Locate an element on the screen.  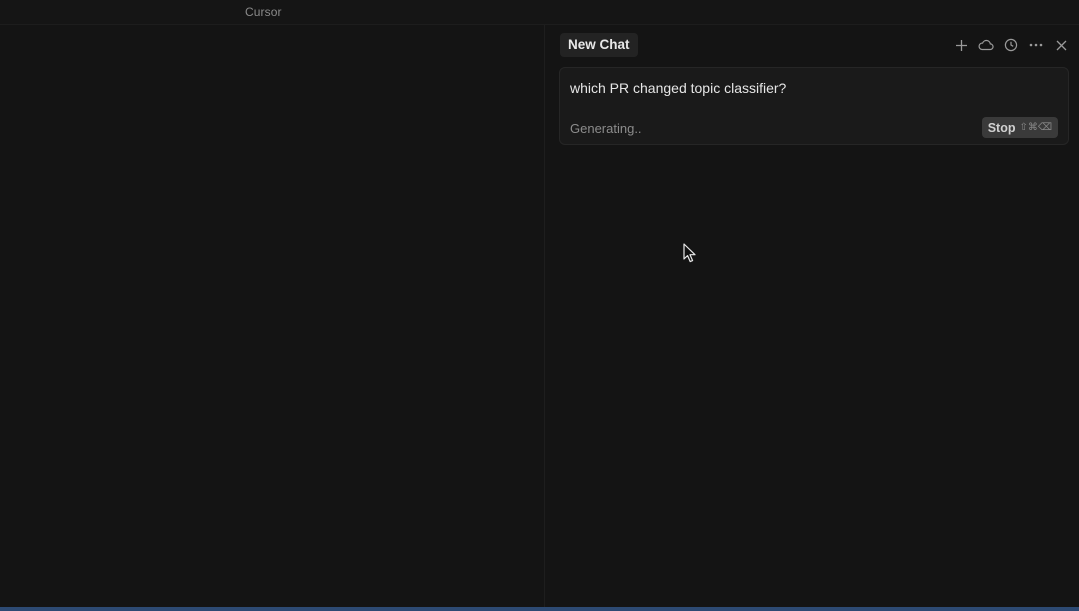
close-icon is located at coordinates (1061, 45).